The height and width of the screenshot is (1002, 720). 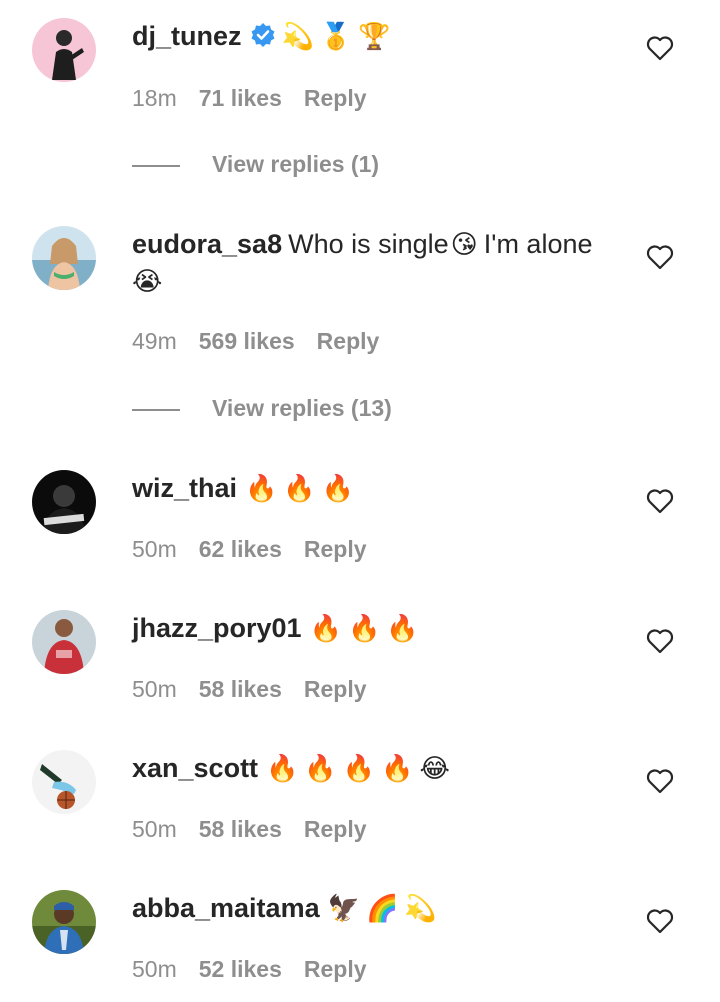 I want to click on comment-meta: 50m 52 likes Reply, so click(x=249, y=969).